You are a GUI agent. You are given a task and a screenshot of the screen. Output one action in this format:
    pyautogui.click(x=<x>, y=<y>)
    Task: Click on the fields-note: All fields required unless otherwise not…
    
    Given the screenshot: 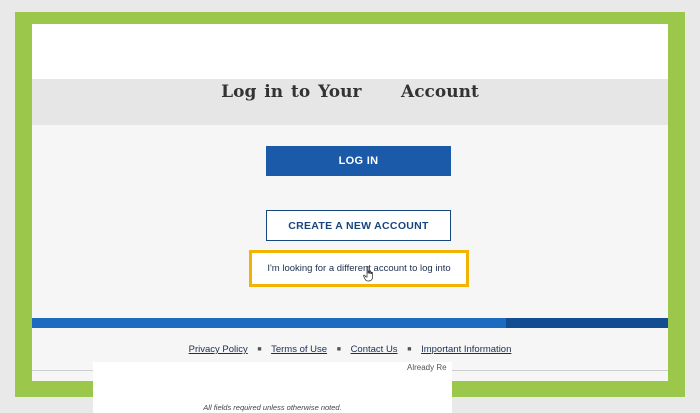 What is the action you would take?
    pyautogui.click(x=272, y=407)
    